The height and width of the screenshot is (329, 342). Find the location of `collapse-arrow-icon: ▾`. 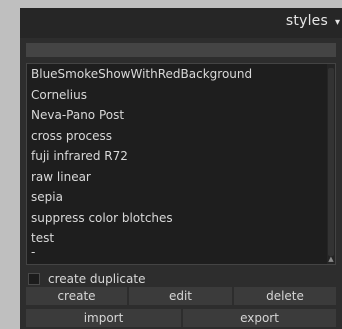

collapse-arrow-icon: ▾ is located at coordinates (337, 22).